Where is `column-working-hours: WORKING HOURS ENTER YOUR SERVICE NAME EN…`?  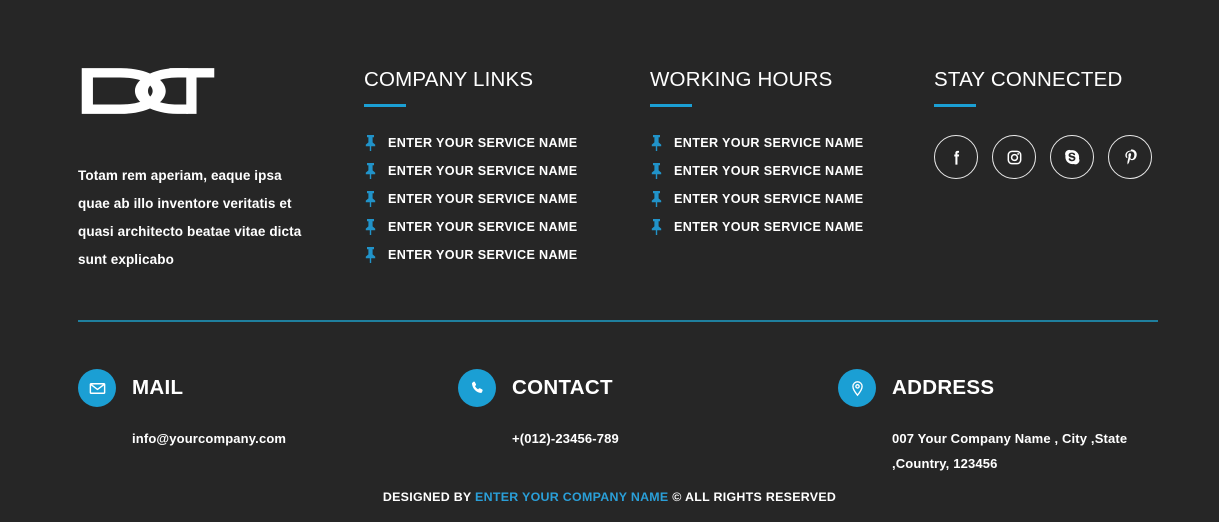
column-working-hours: WORKING HOURS ENTER YOUR SERVICE NAME EN… is located at coordinates (780, 154).